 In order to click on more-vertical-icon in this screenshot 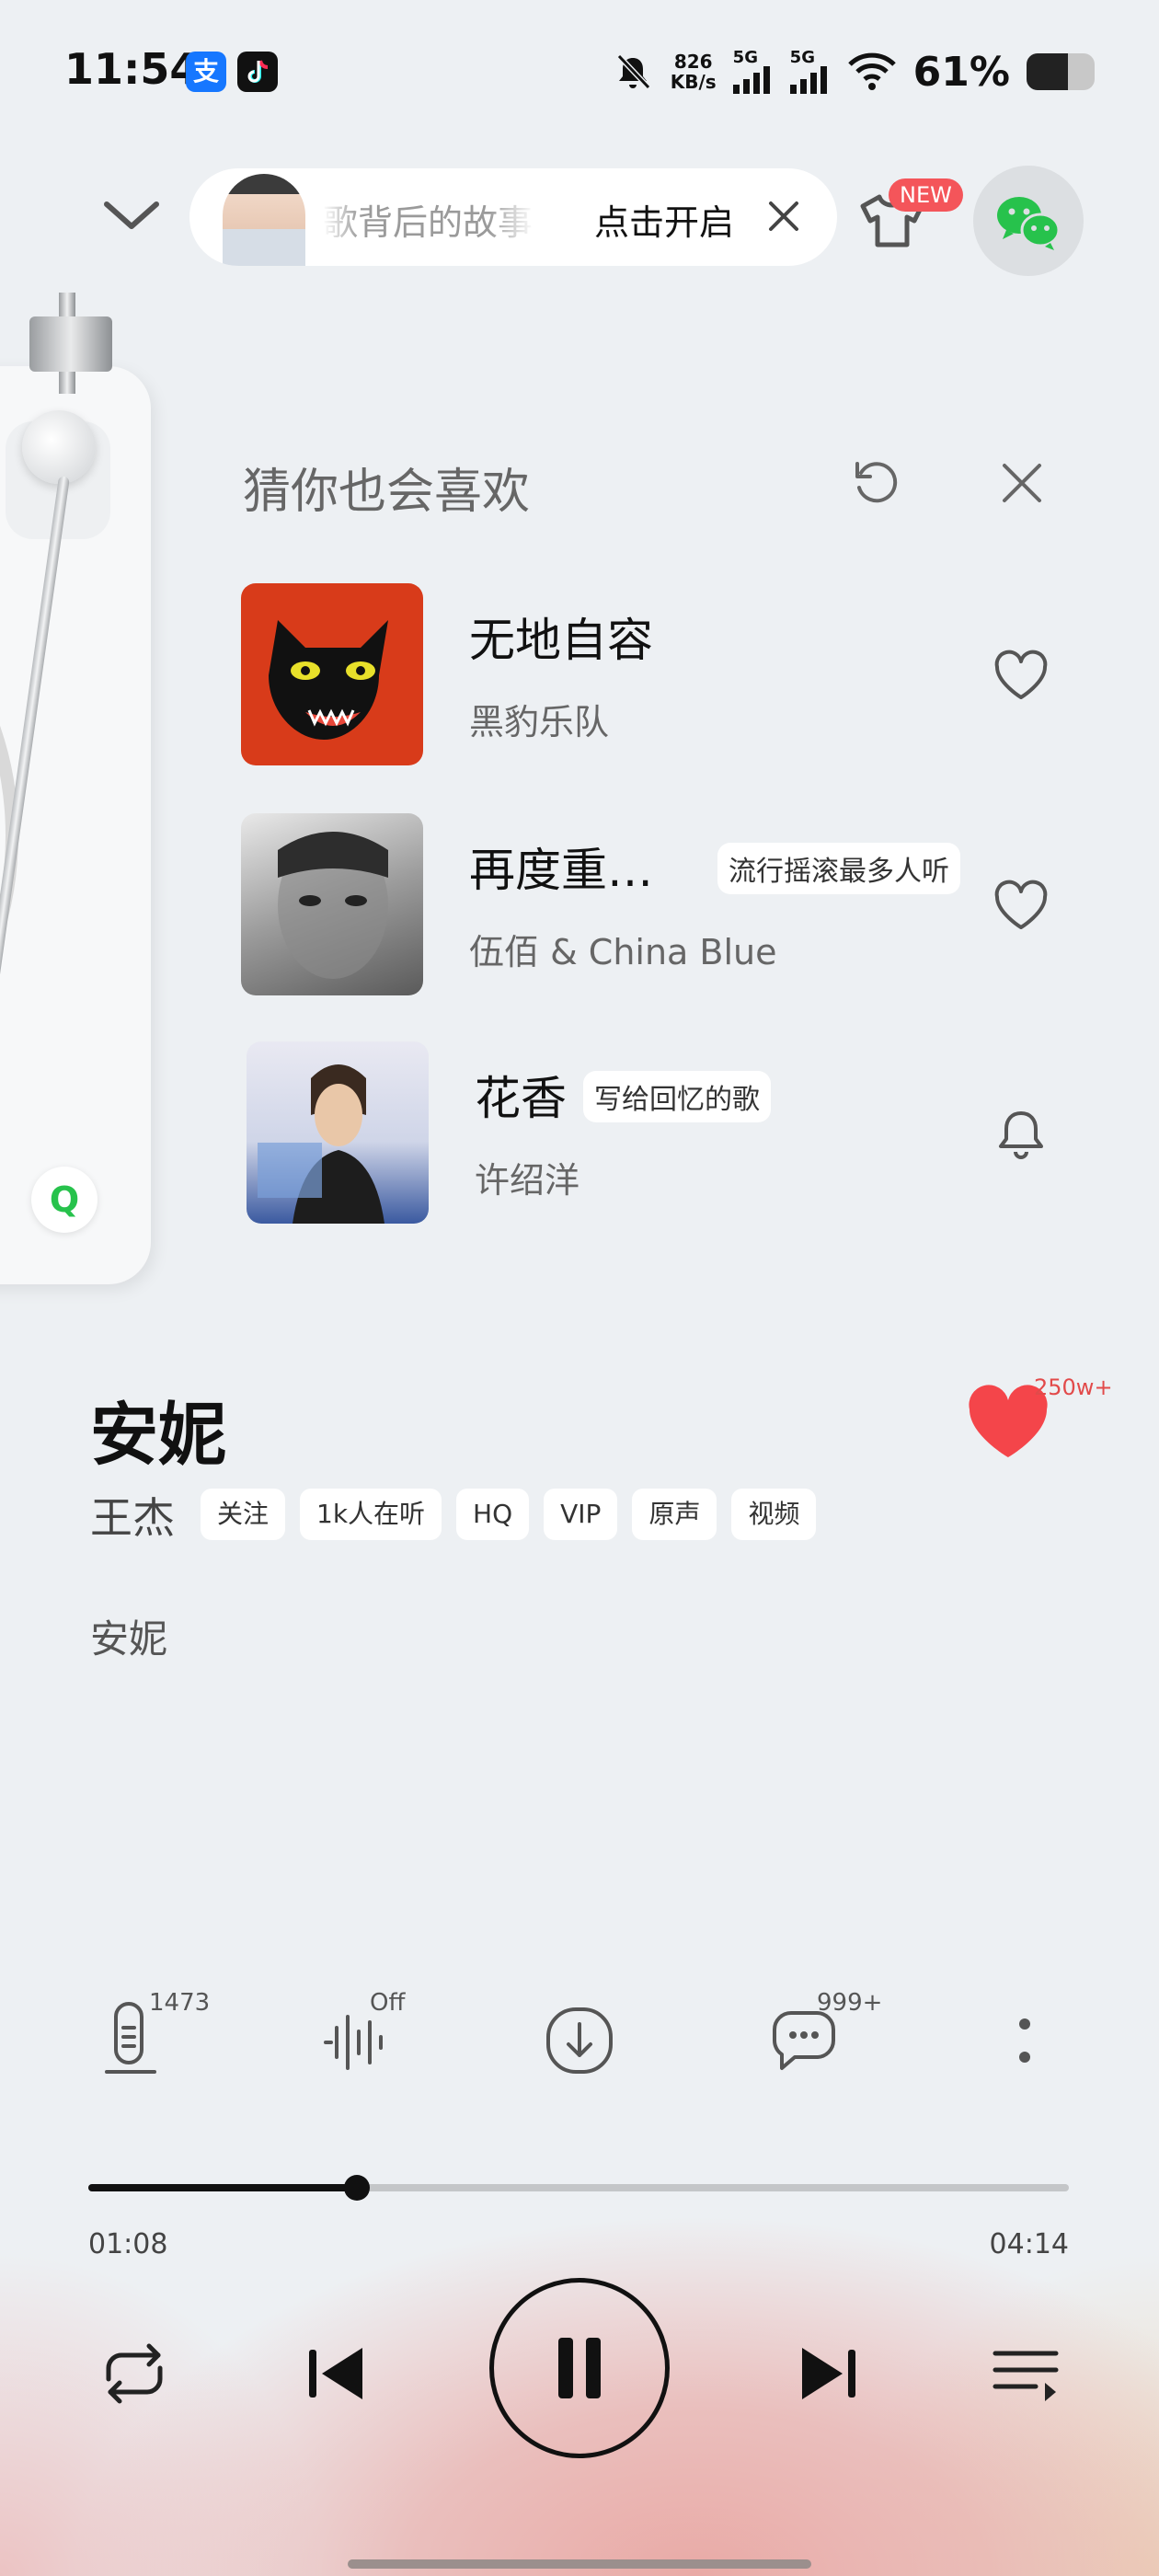, I will do `click(1024, 2040)`.